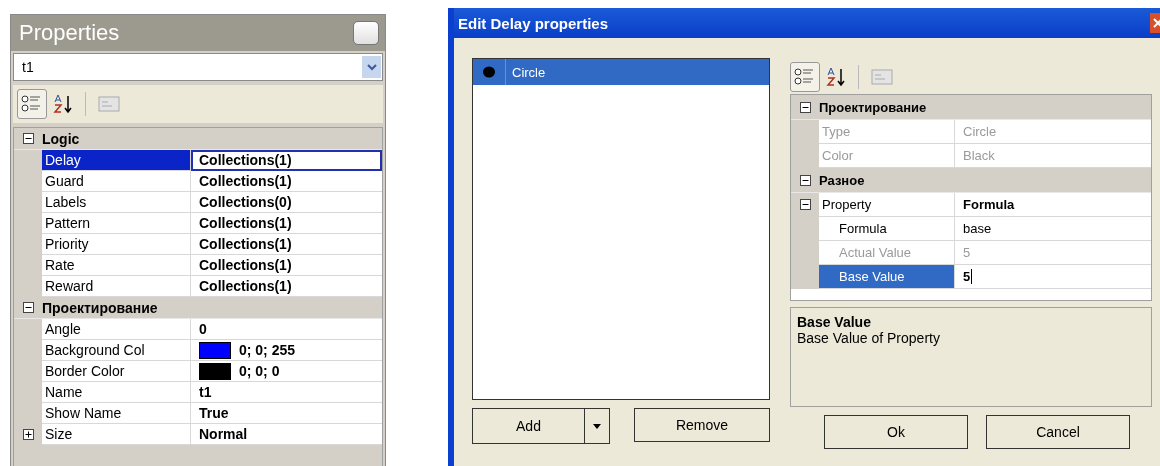 The image size is (1160, 466). Describe the element at coordinates (198, 67) in the screenshot. I see `object-selector: t1` at that location.